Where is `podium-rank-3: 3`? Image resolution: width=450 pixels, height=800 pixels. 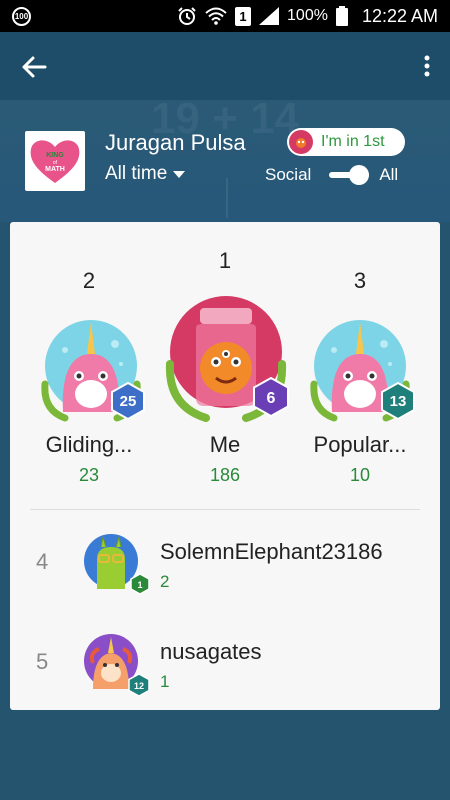 podium-rank-3: 3 is located at coordinates (360, 280).